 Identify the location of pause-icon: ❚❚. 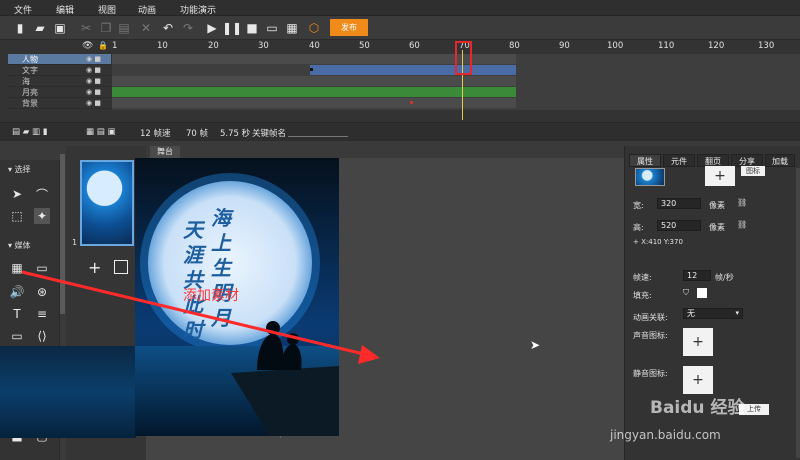
(232, 28).